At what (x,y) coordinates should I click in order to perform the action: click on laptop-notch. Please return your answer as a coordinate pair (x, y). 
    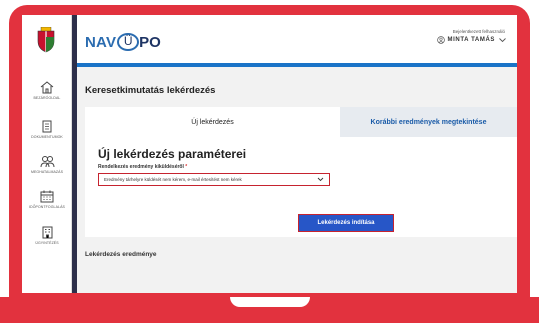
    Looking at the image, I should click on (270, 302).